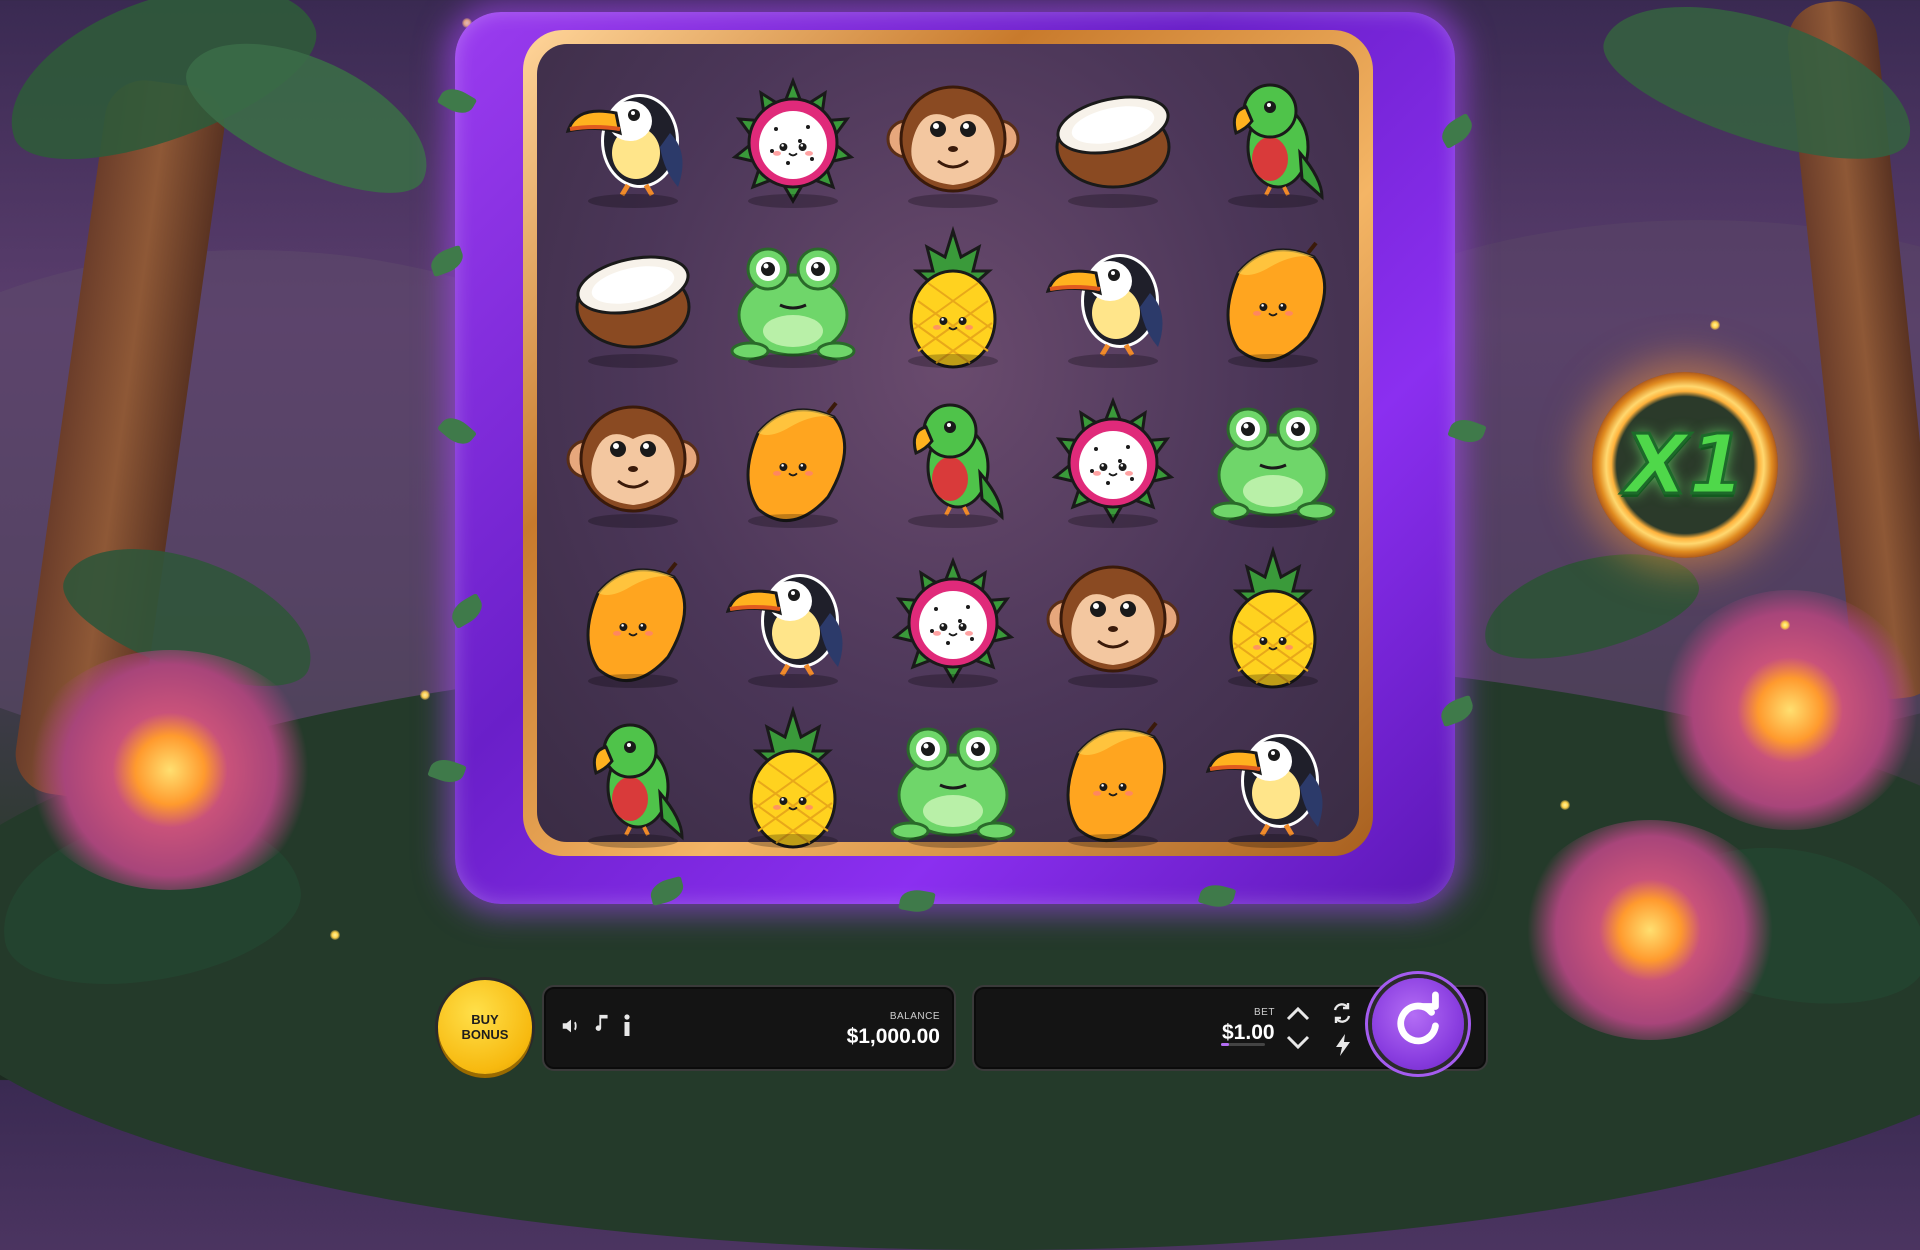 The height and width of the screenshot is (1250, 1920). What do you see at coordinates (914, 1016) in the screenshot?
I see `balance-label: BALANCE` at bounding box center [914, 1016].